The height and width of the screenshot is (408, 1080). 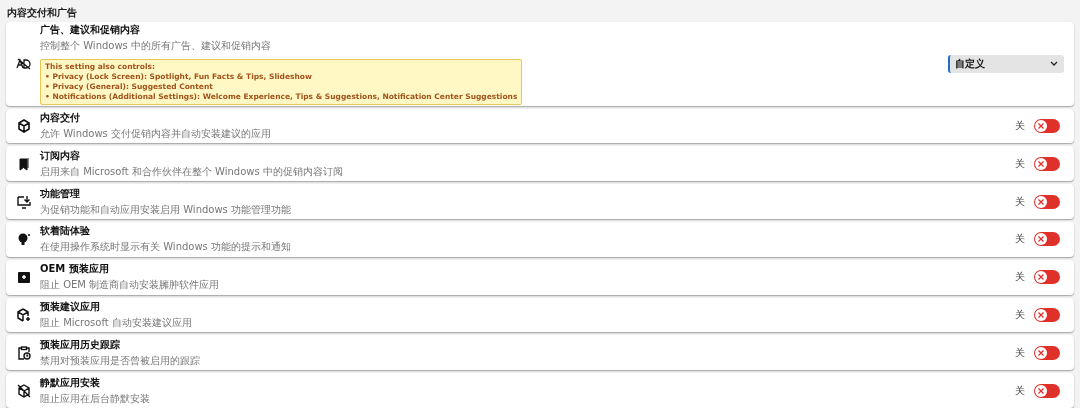 I want to click on ads-off-icon, so click(x=24, y=63).